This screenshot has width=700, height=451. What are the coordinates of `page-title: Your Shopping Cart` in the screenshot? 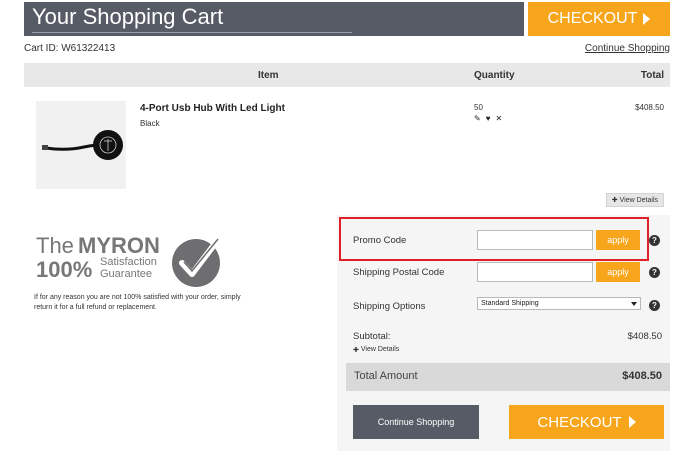 It's located at (128, 16).